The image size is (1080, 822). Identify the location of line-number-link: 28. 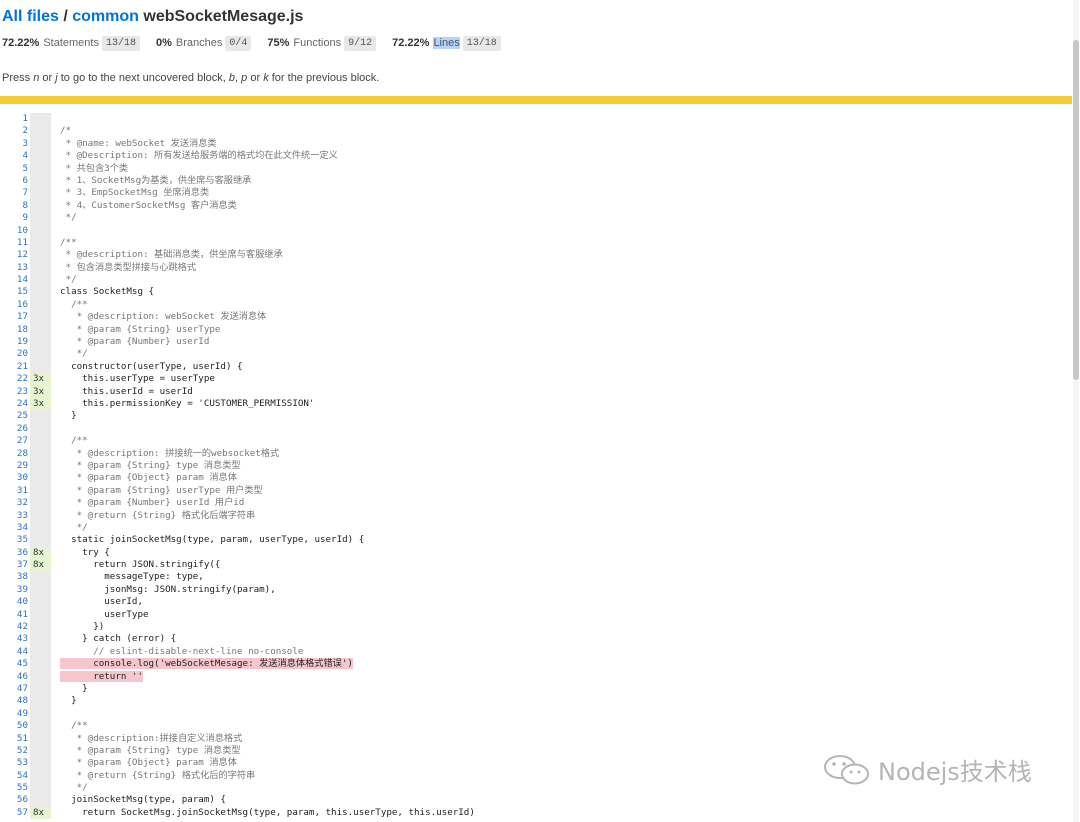
(15, 454).